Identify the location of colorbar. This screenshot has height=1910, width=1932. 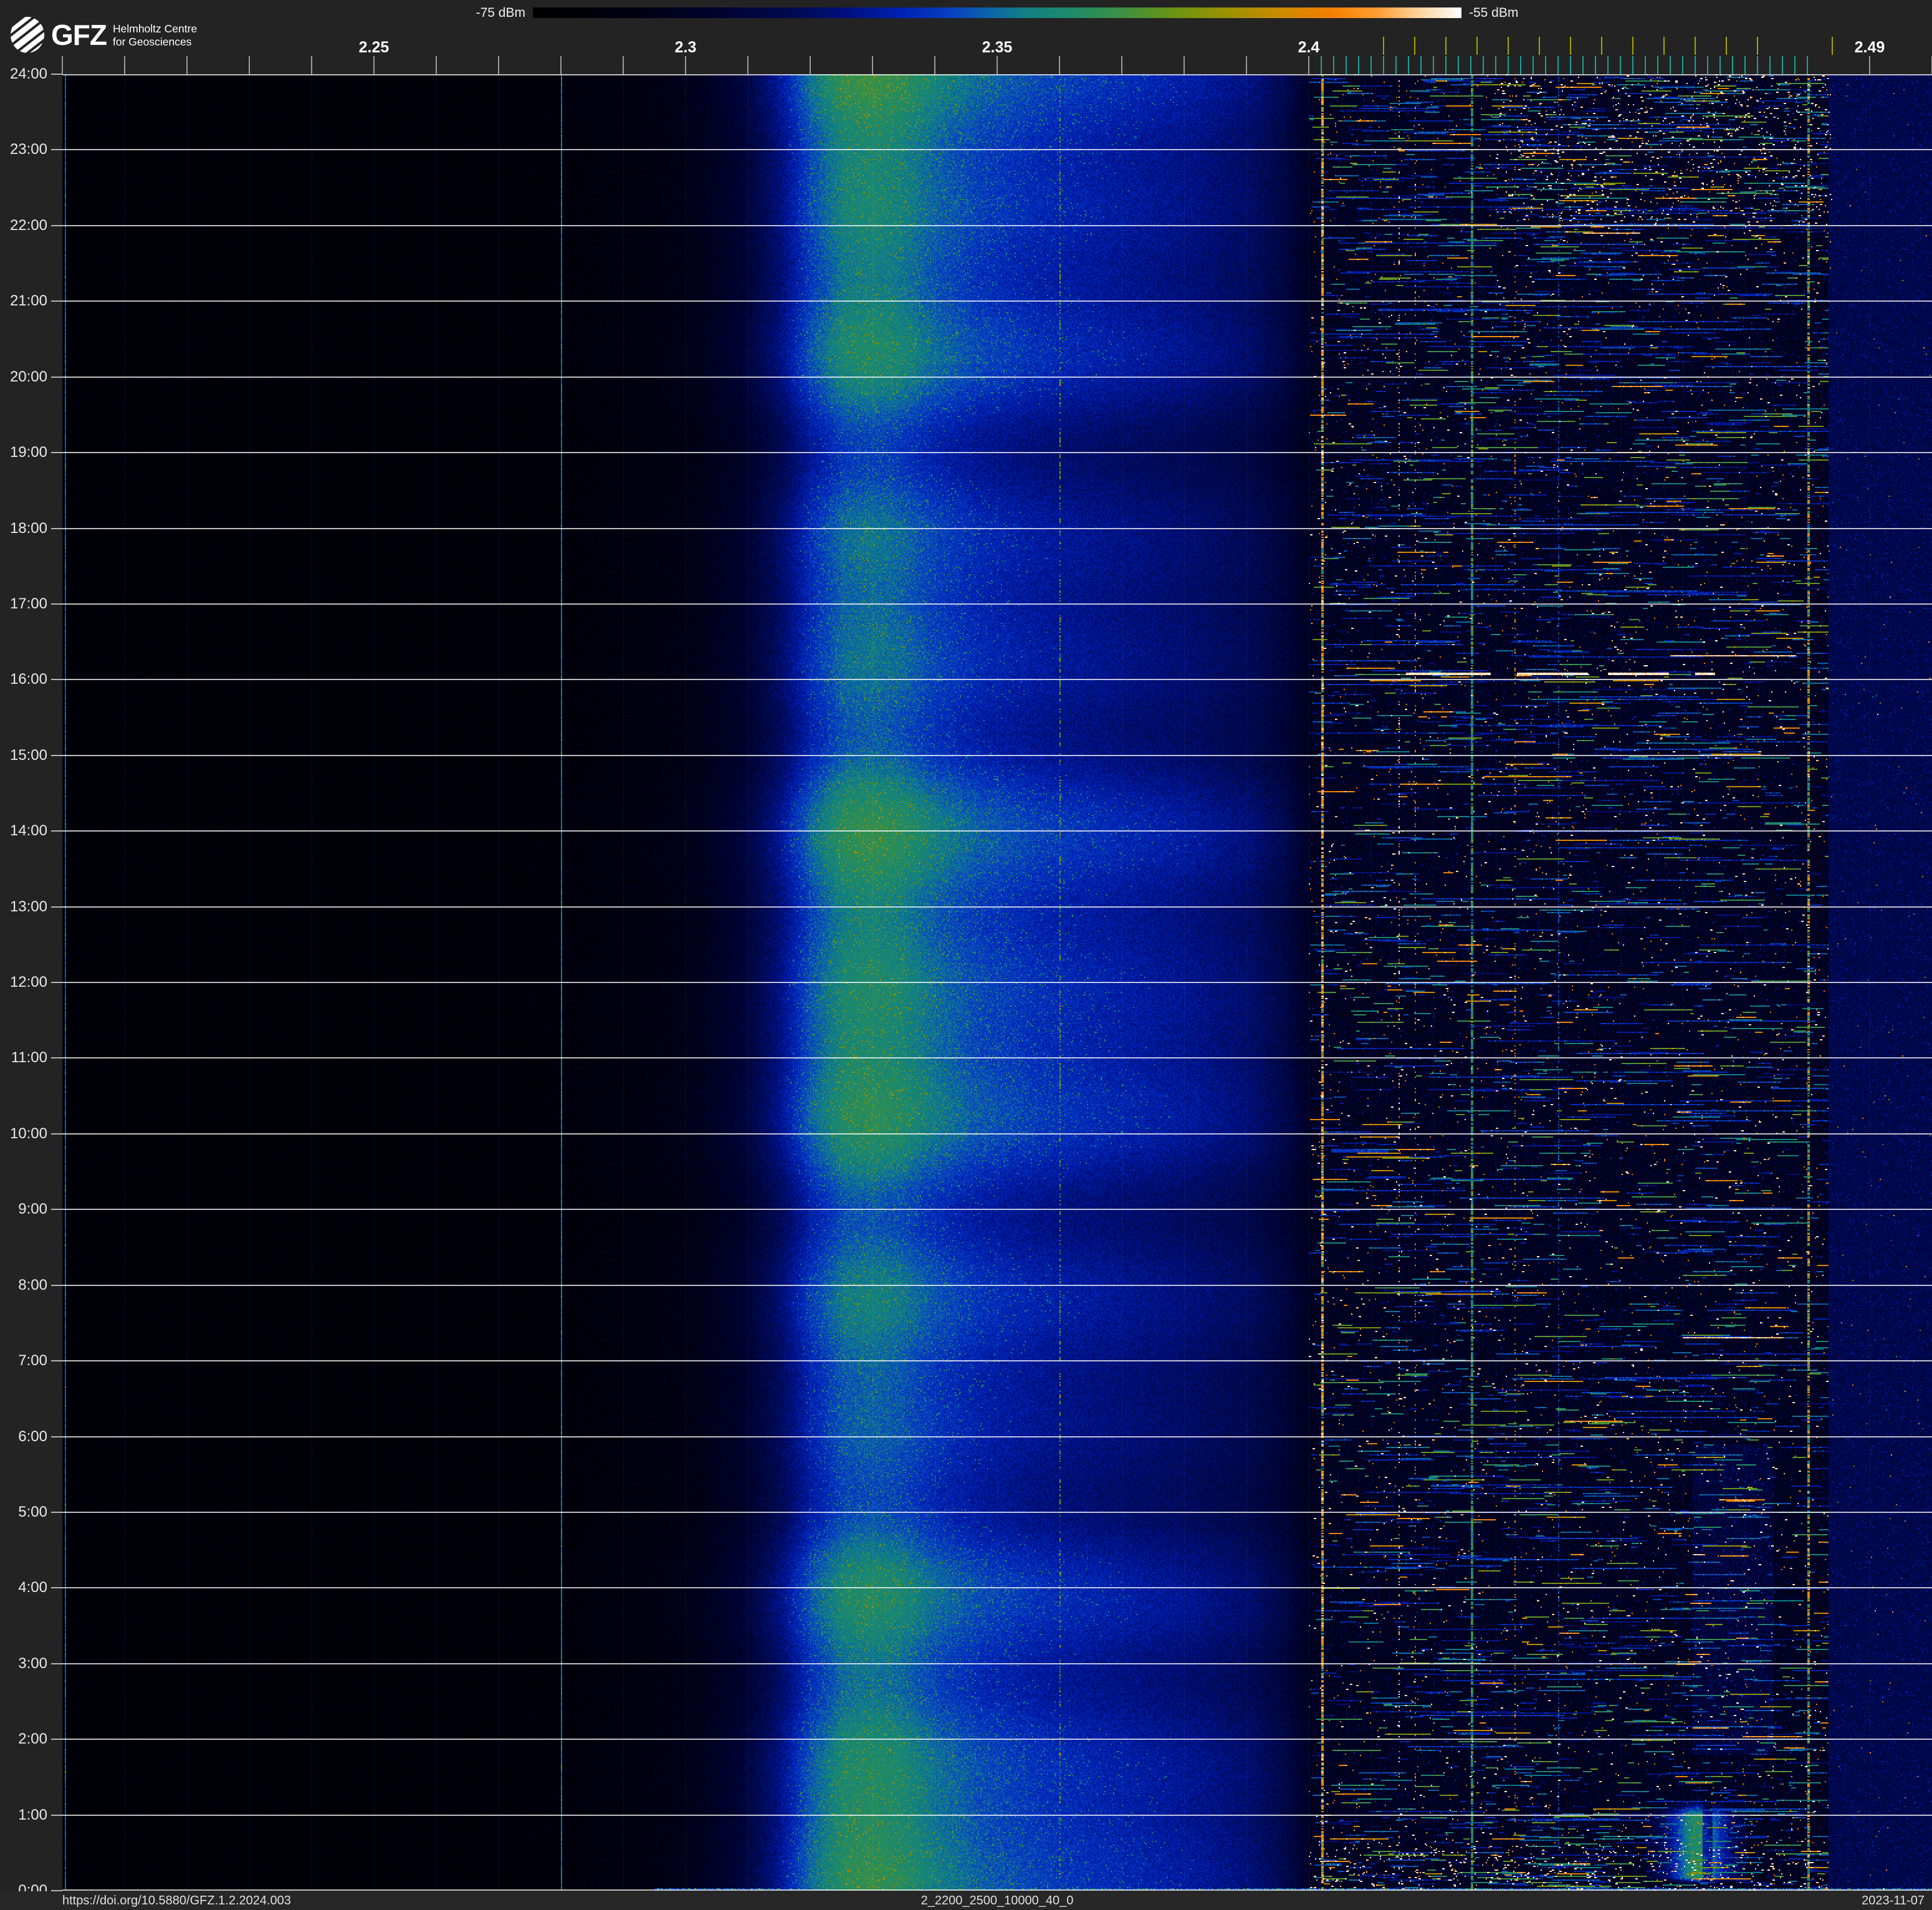
(997, 12).